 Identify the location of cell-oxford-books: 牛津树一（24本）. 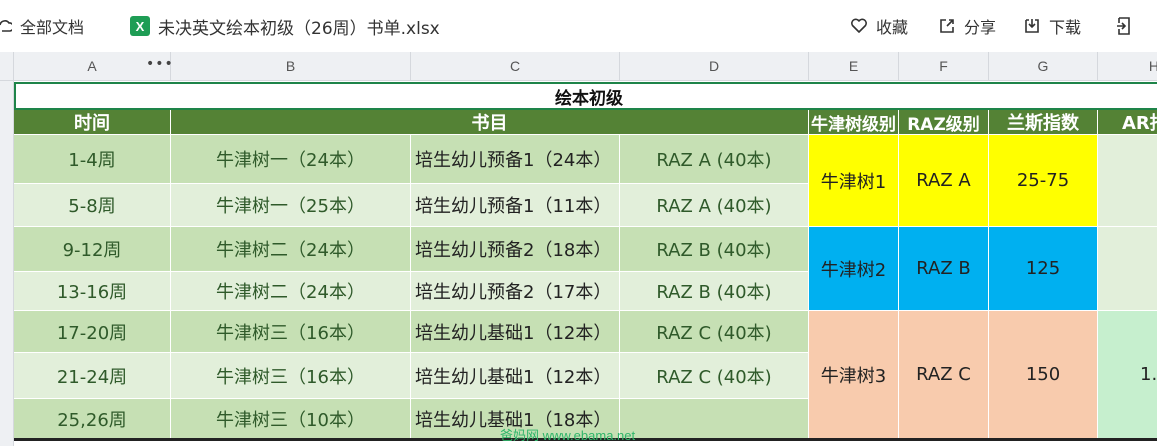
(291, 159).